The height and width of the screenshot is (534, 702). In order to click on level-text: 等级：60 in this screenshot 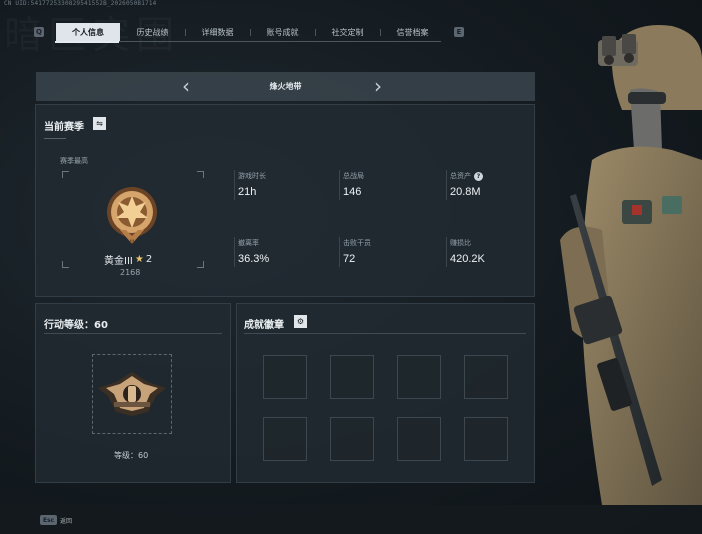, I will do `click(131, 455)`.